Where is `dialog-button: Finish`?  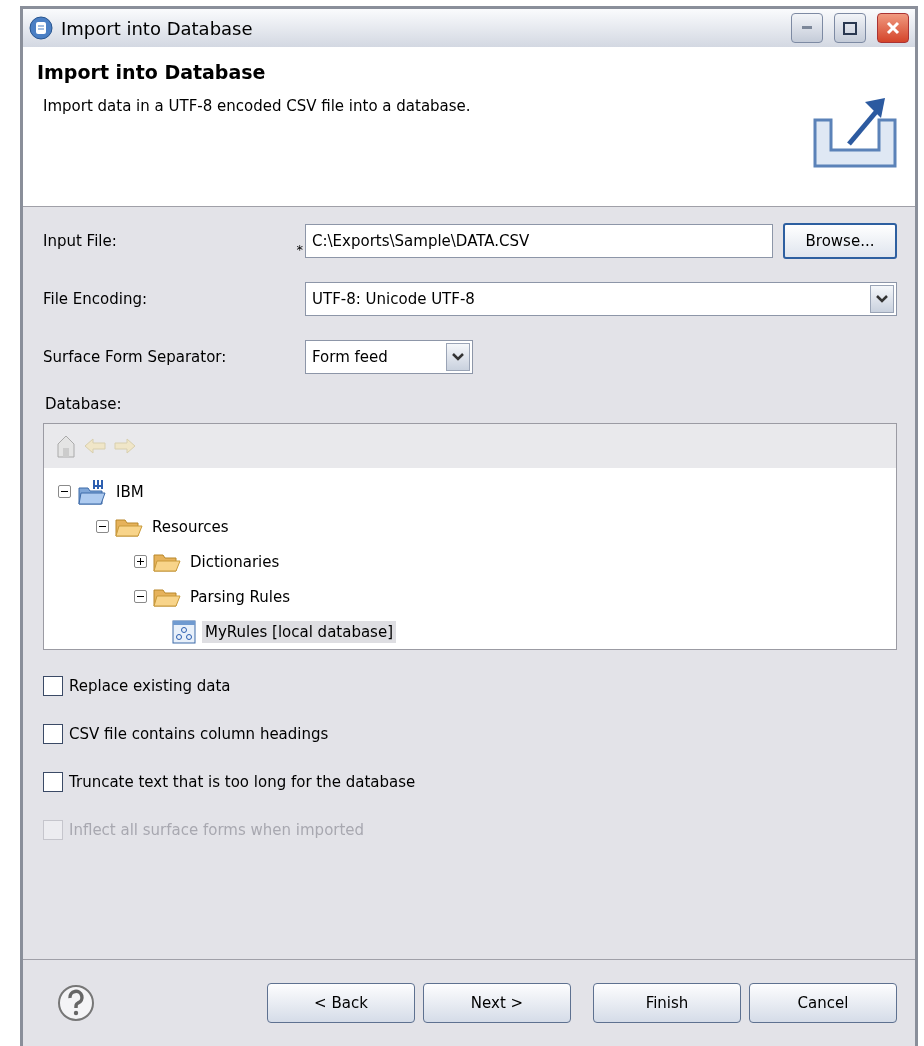 dialog-button: Finish is located at coordinates (667, 1003).